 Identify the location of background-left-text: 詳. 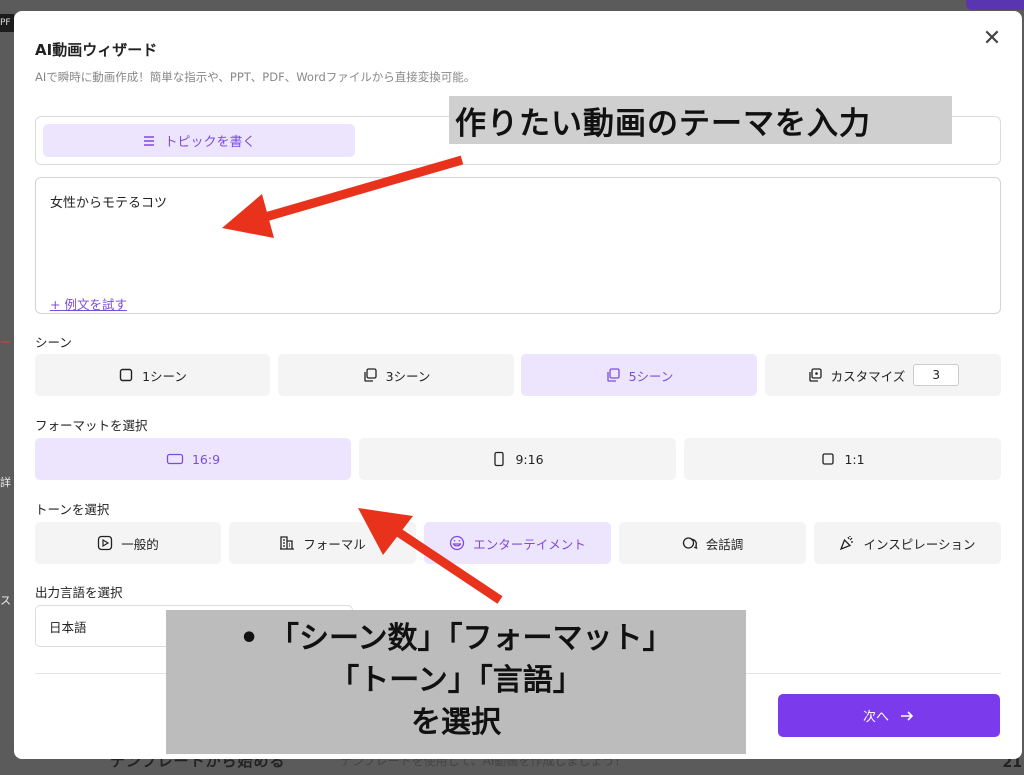
(5, 482).